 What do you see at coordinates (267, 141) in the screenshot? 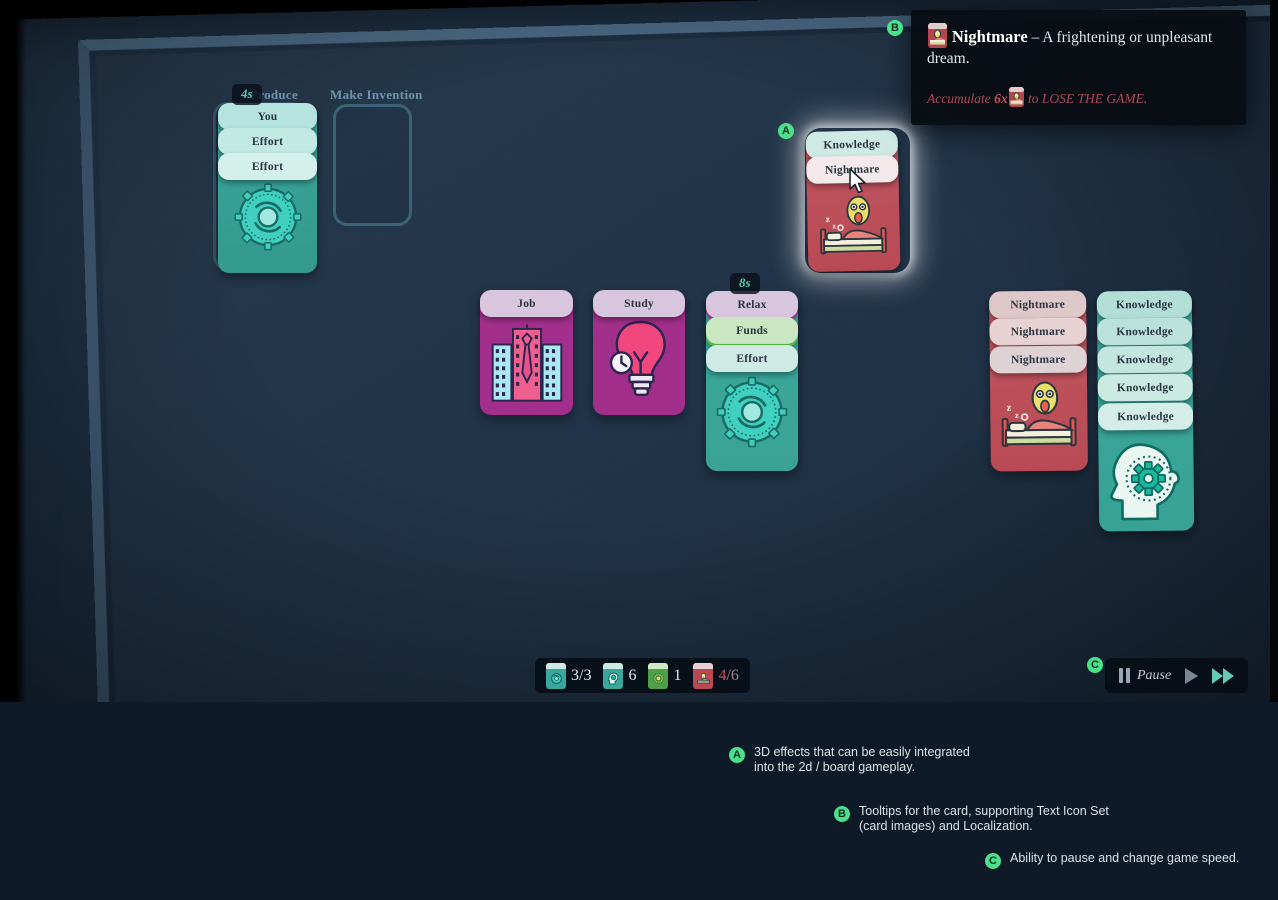
I see `card-produce-effort-1: Effort` at bounding box center [267, 141].